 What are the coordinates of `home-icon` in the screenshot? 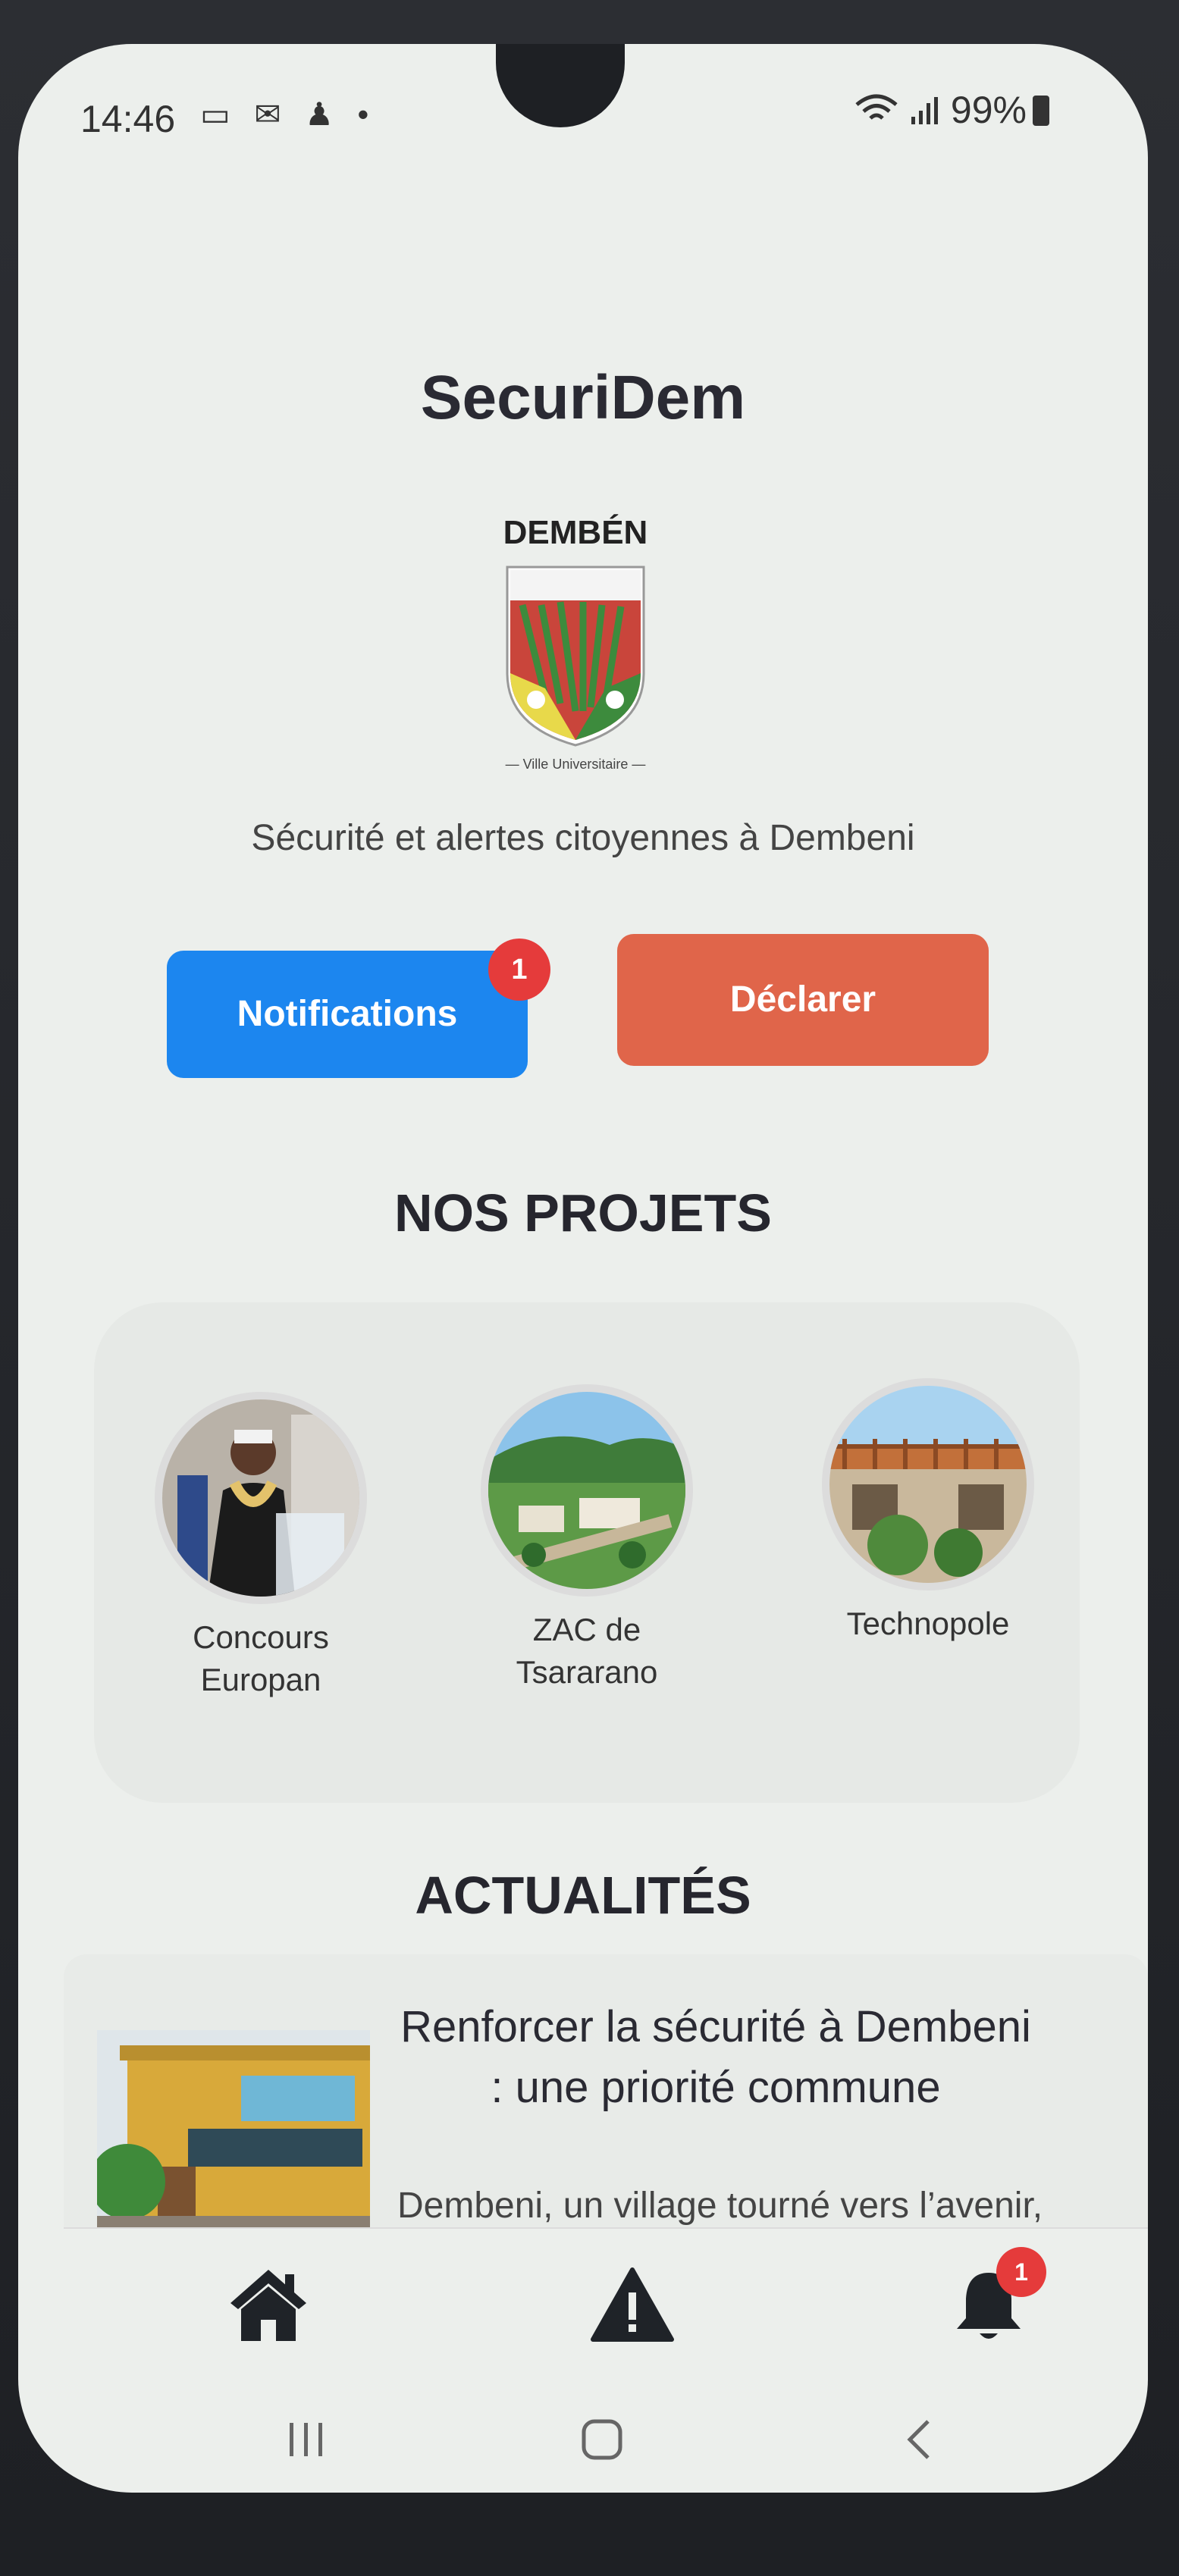 It's located at (268, 2305).